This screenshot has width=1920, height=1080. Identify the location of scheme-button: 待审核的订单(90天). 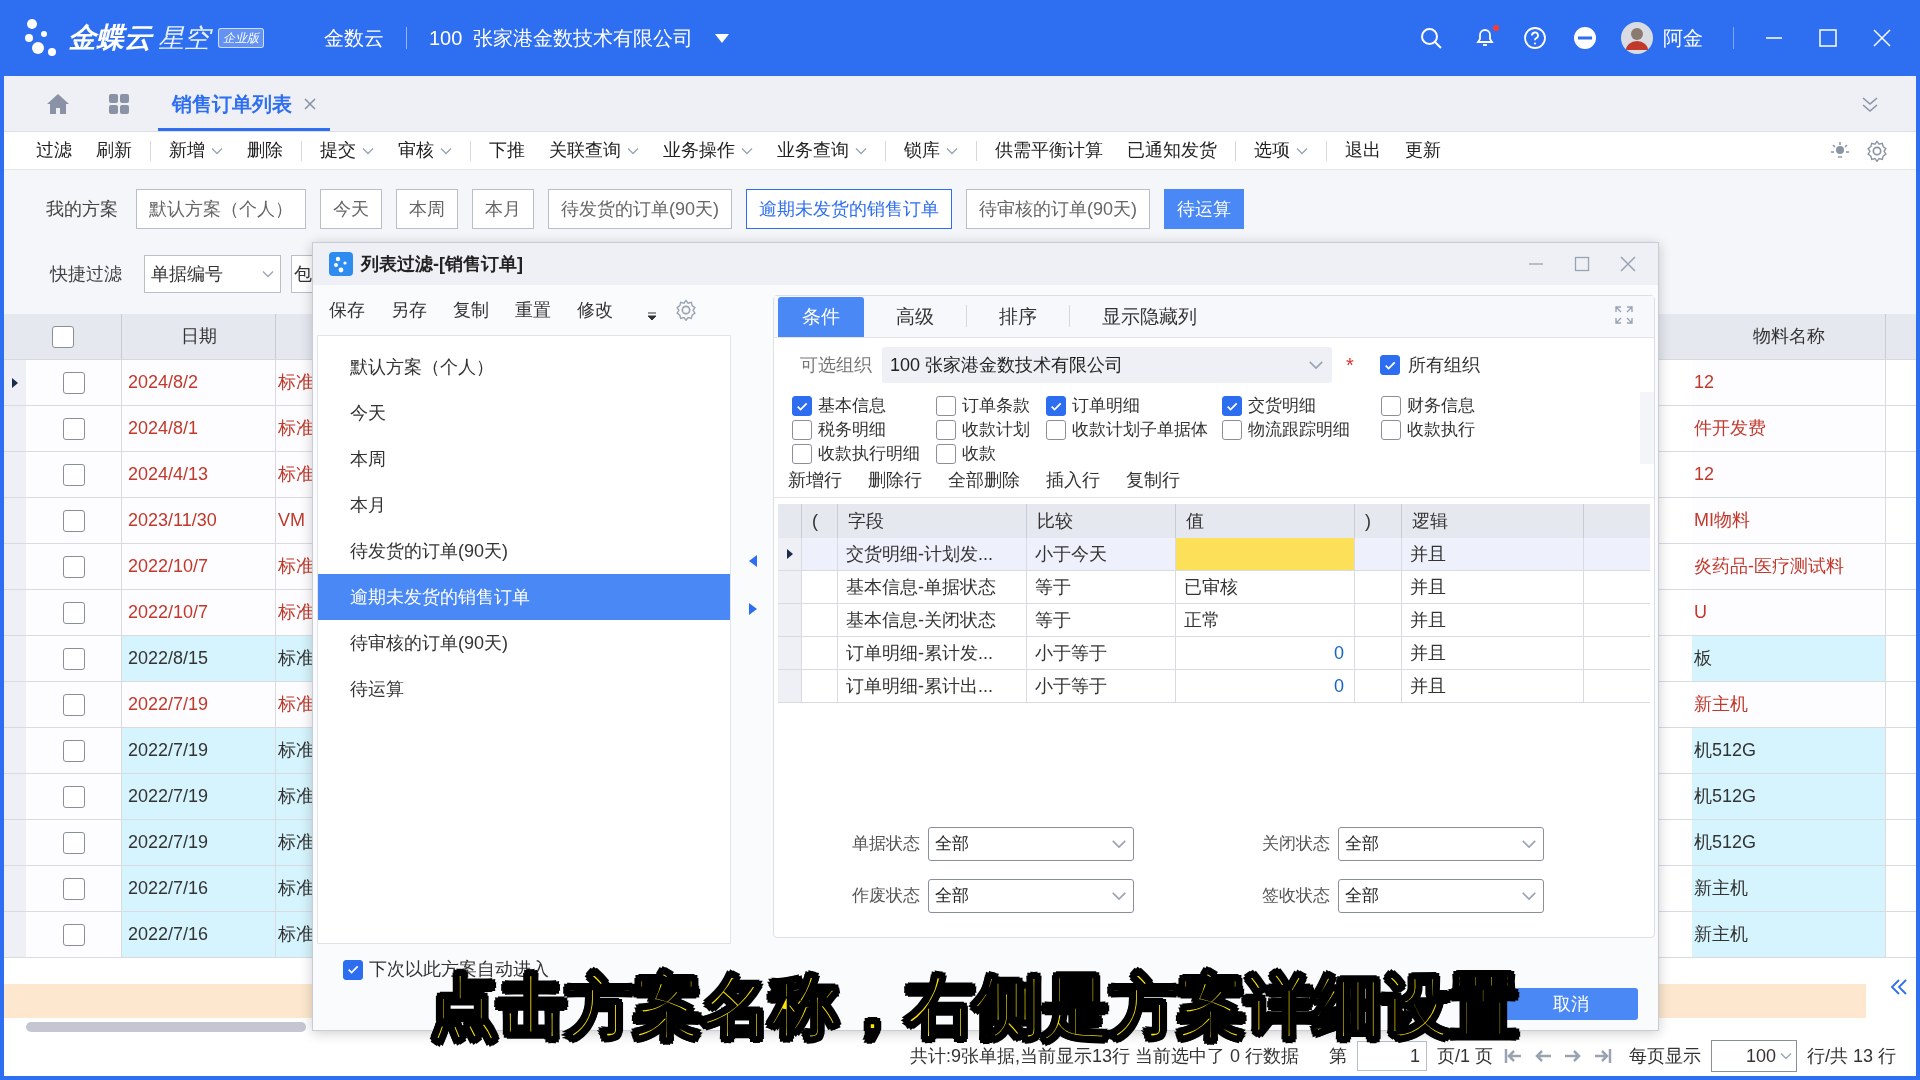
(1058, 209).